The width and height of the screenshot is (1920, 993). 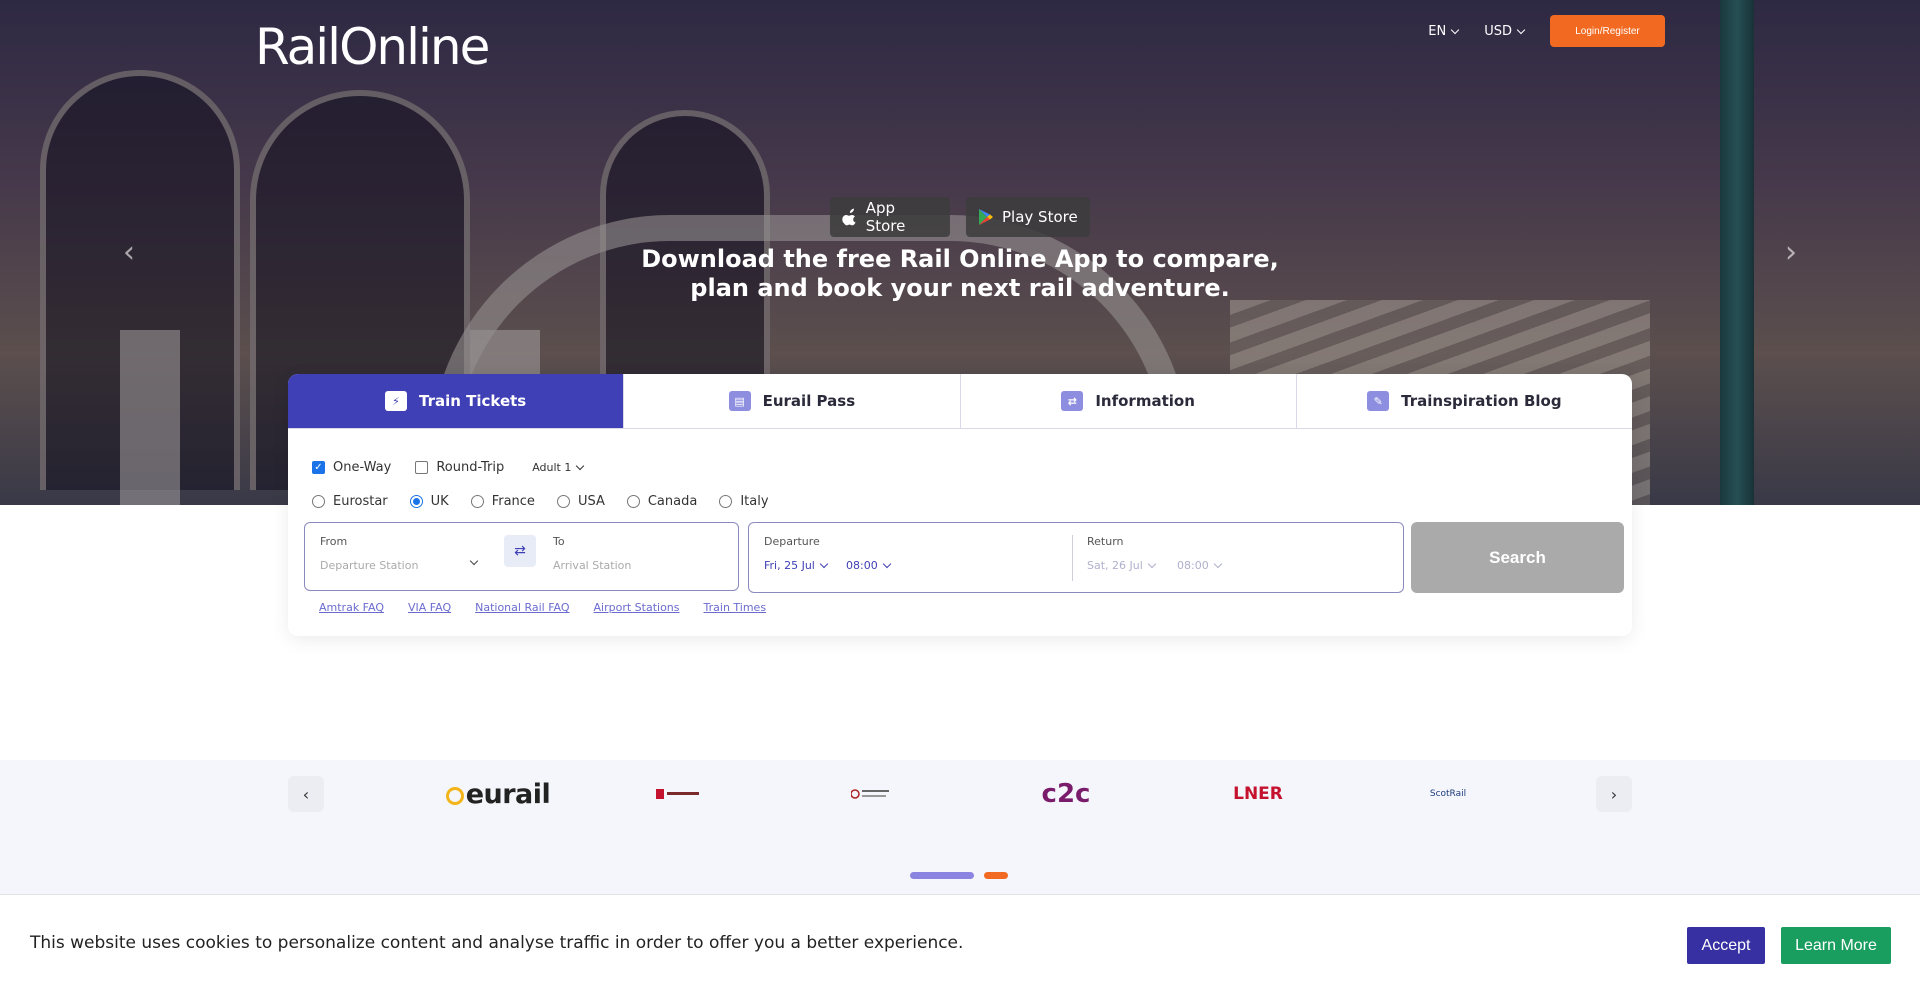 I want to click on passenger-selector: Adult 1, so click(x=558, y=467).